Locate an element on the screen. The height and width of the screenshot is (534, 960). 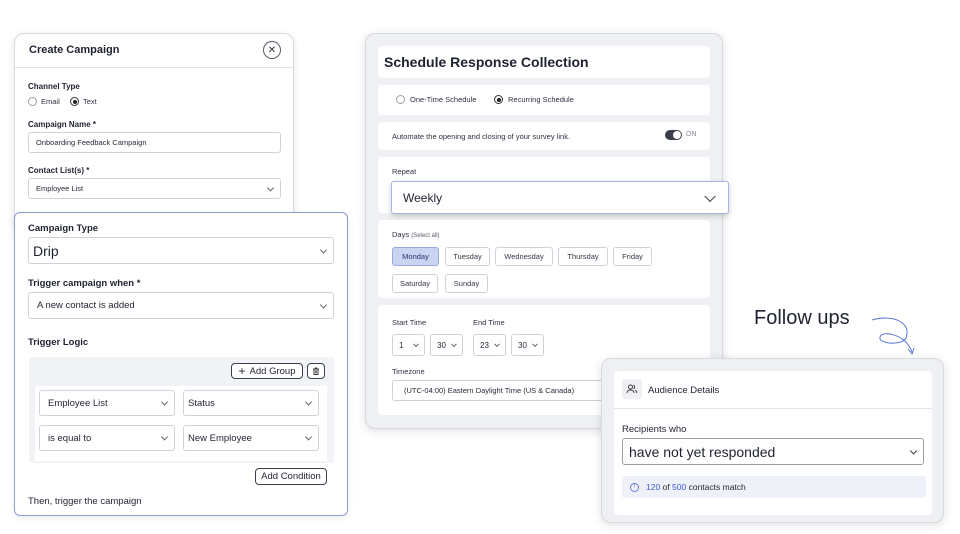
contact-list-label: Contact List(s) * is located at coordinates (59, 170).